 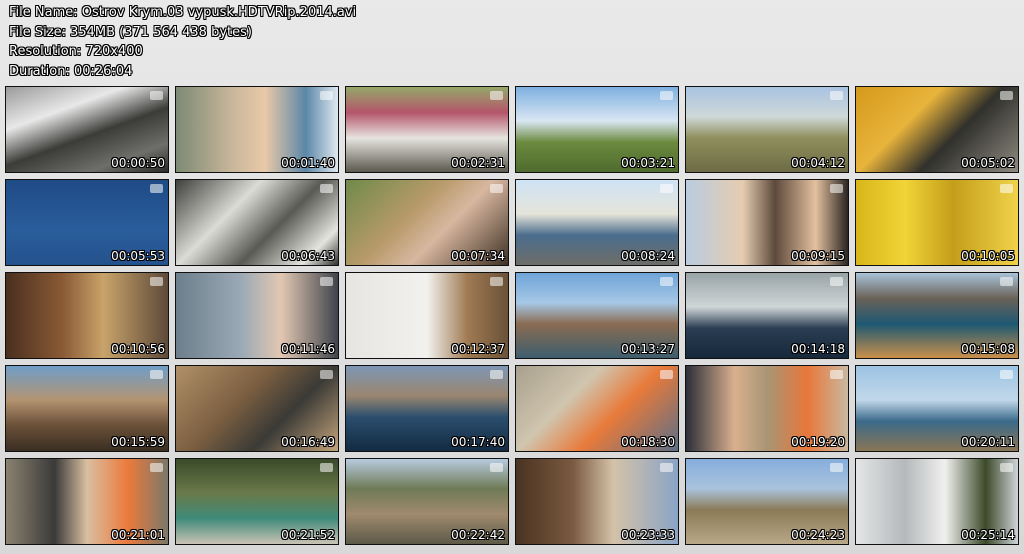 What do you see at coordinates (138, 535) in the screenshot?
I see `timestamp-label: 00:21:01` at bounding box center [138, 535].